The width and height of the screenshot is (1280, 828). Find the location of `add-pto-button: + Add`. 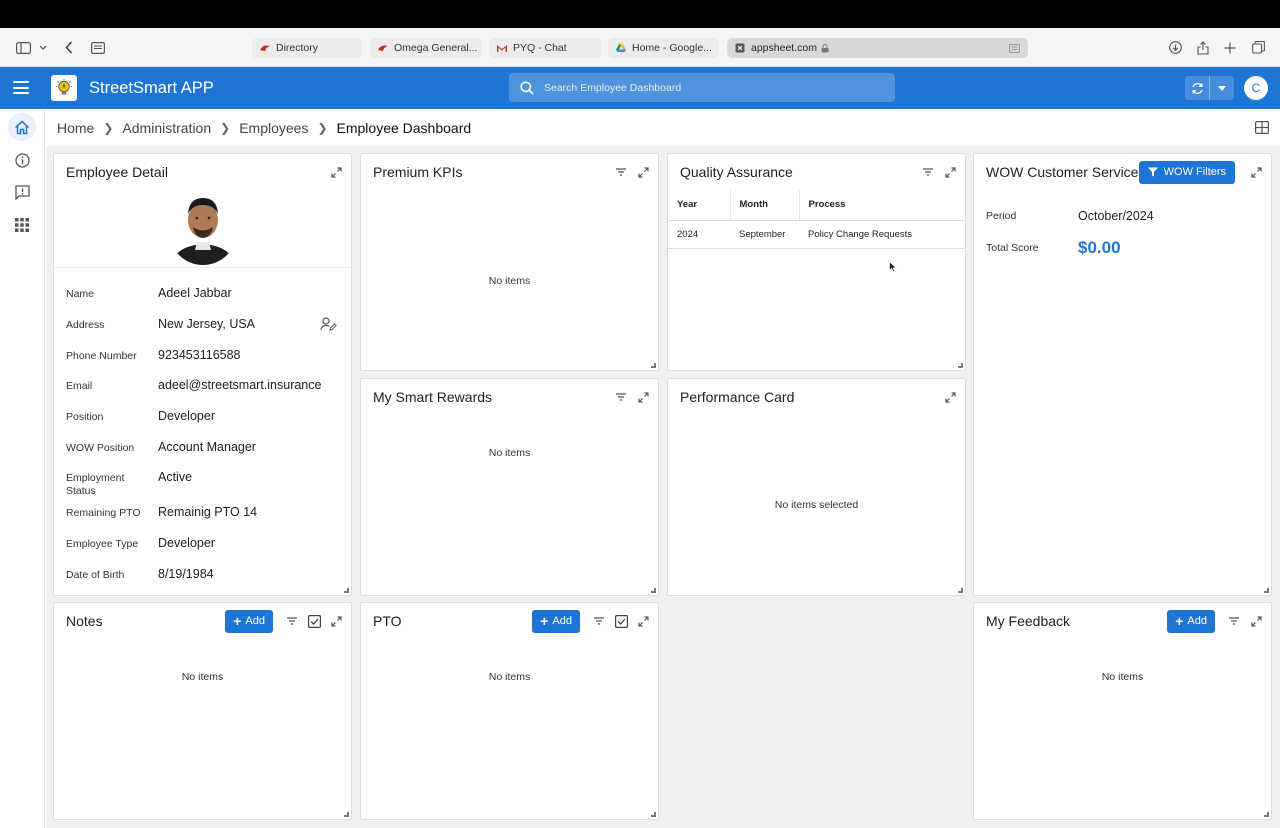

add-pto-button: + Add is located at coordinates (556, 621).